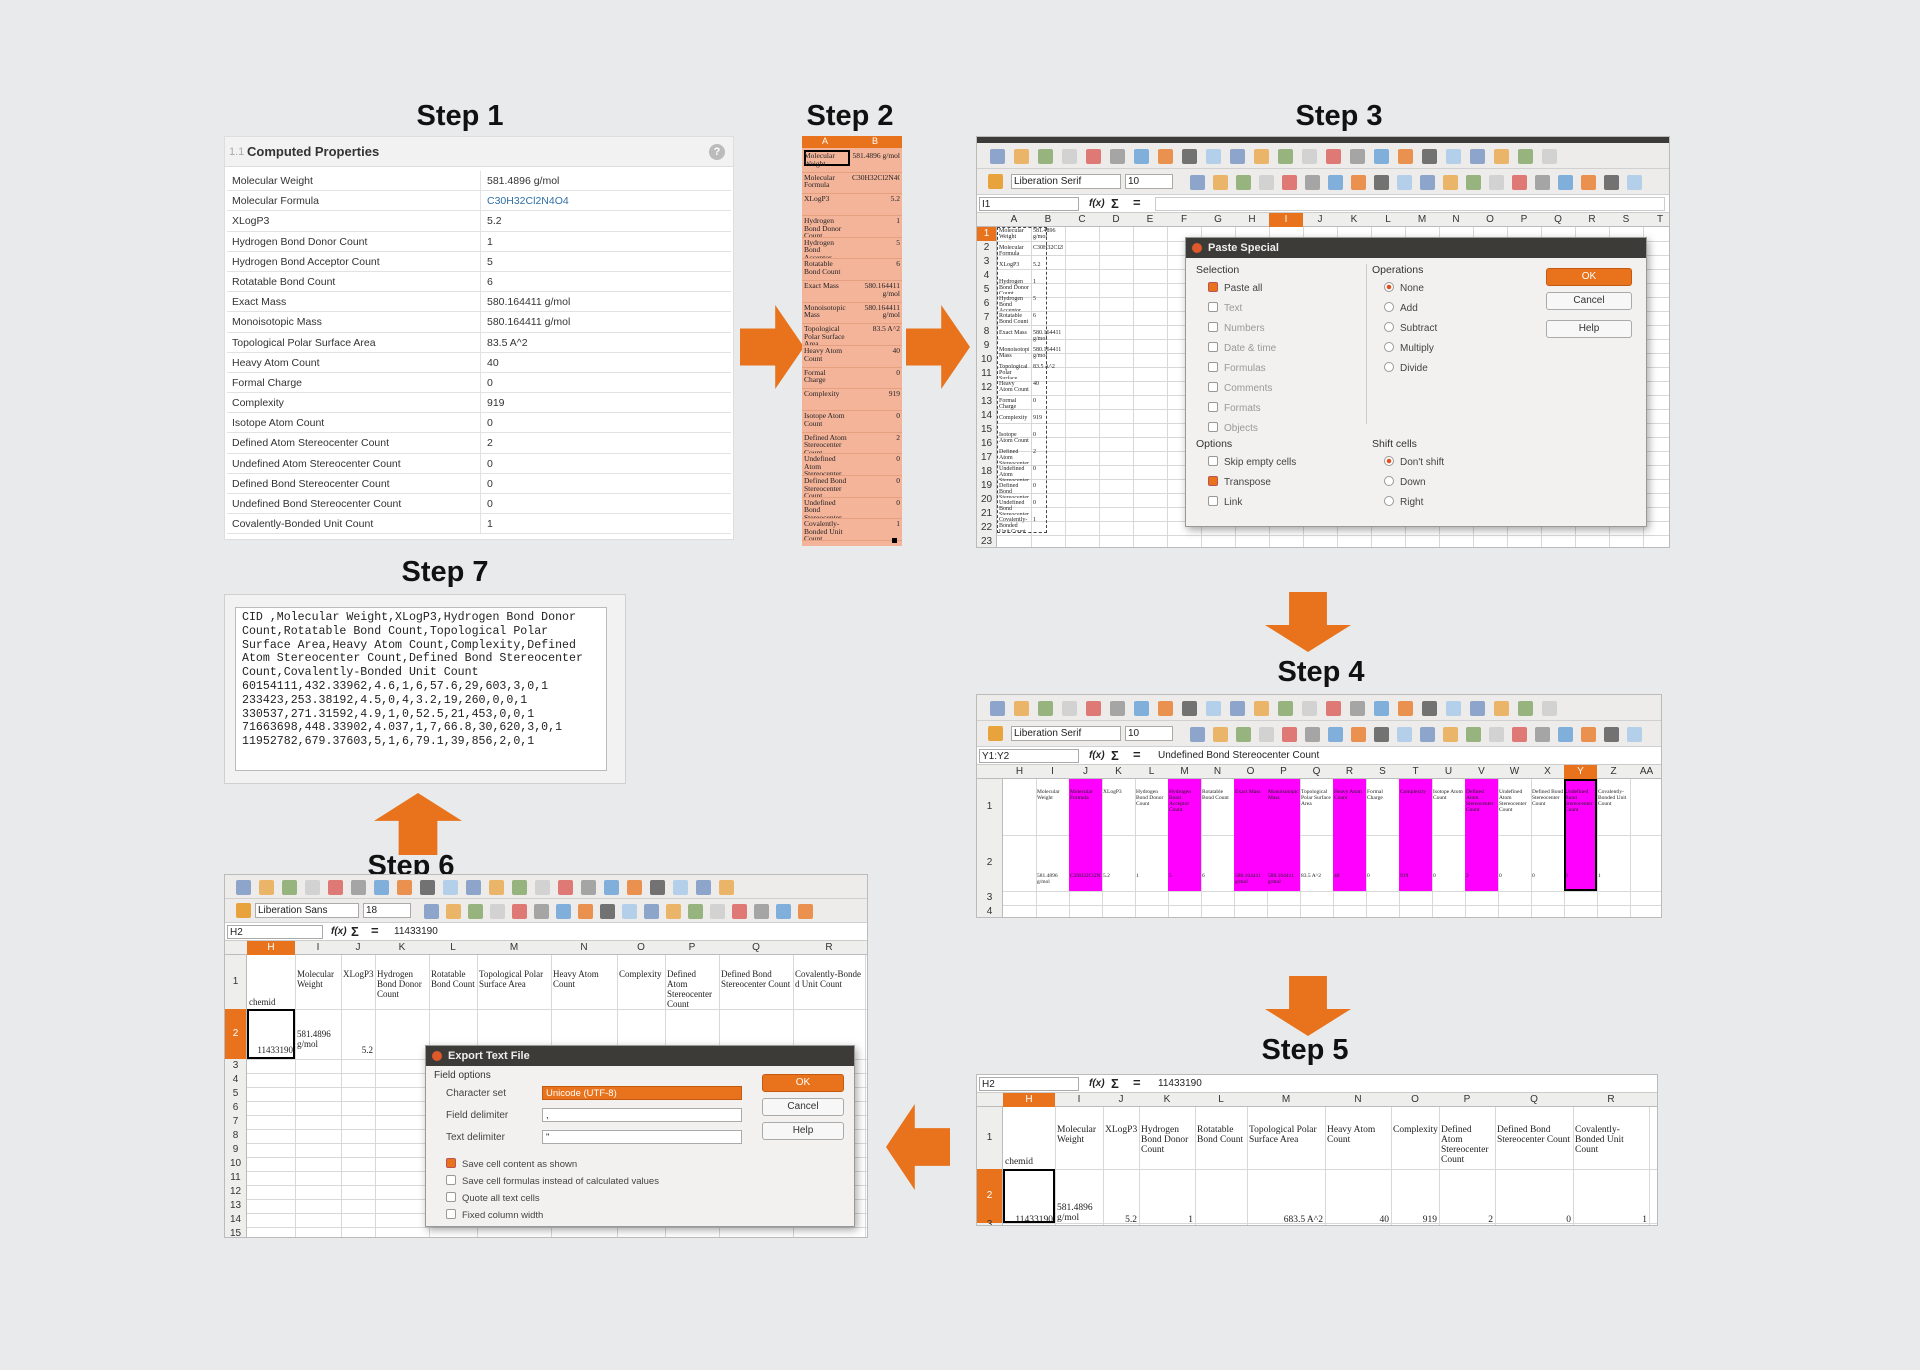 This screenshot has height=1370, width=1920. Describe the element at coordinates (1115, 203) in the screenshot. I see `sum-icon: Σ` at that location.